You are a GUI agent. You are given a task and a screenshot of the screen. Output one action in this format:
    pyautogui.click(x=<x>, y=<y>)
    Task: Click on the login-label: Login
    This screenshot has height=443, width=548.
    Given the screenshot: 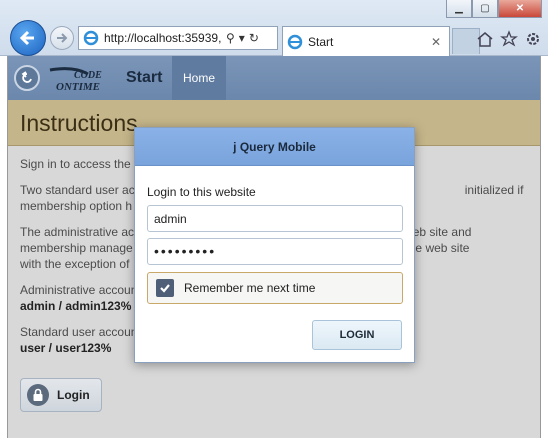 What is the action you would take?
    pyautogui.click(x=73, y=395)
    